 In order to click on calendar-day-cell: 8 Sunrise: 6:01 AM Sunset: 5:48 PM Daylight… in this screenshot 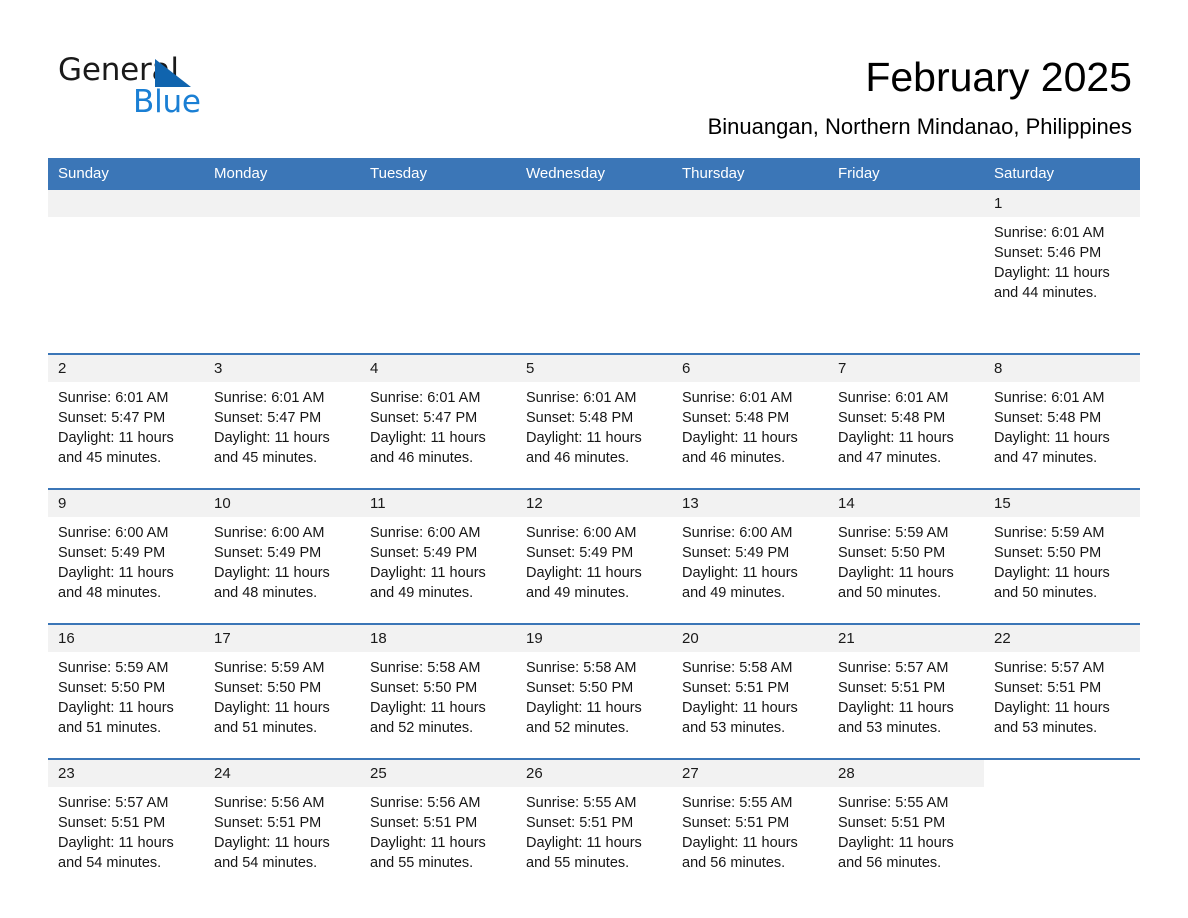, I will do `click(1062, 421)`.